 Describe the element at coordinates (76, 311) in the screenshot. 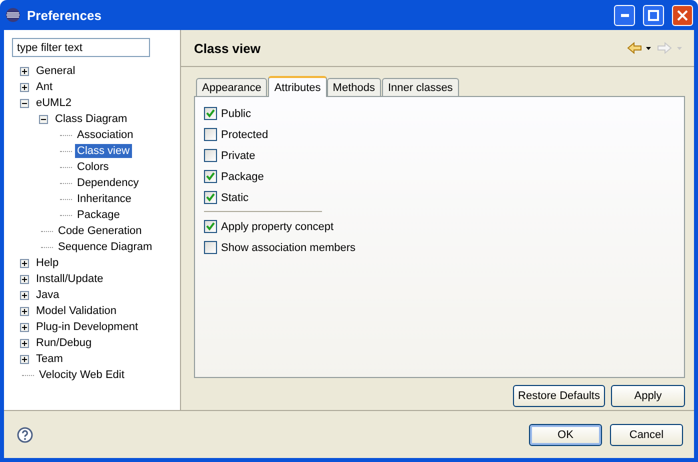

I see `tree-item: Model Validation` at that location.